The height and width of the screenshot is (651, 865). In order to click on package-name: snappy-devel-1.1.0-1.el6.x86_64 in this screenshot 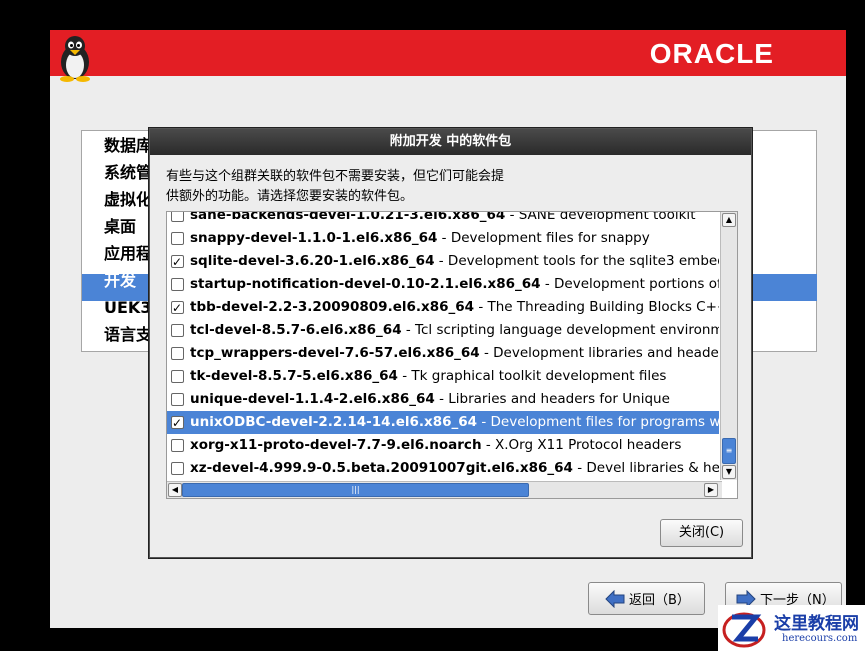, I will do `click(314, 238)`.